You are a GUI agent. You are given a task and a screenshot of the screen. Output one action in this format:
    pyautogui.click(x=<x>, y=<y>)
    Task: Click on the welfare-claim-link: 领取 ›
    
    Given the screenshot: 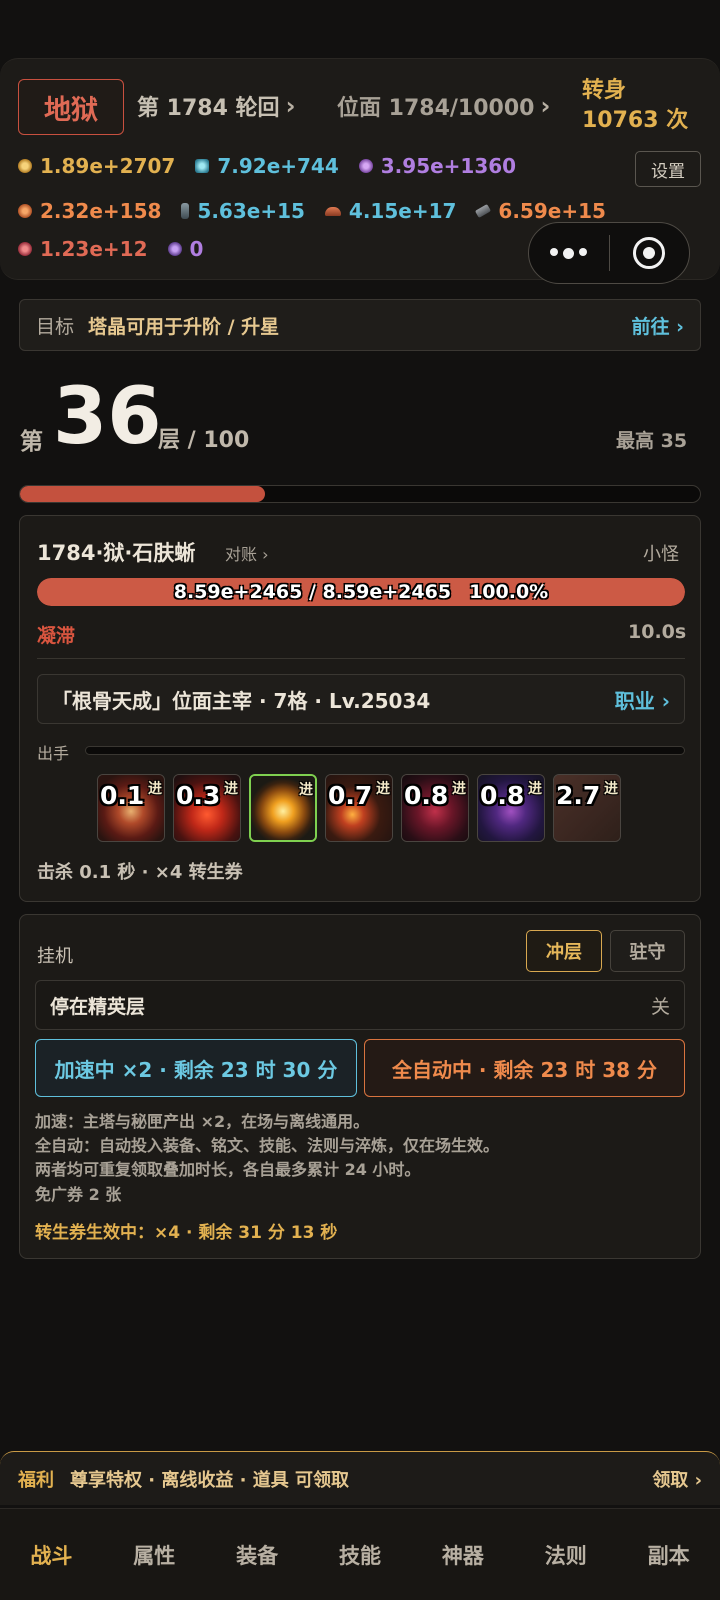 What is the action you would take?
    pyautogui.click(x=677, y=1479)
    